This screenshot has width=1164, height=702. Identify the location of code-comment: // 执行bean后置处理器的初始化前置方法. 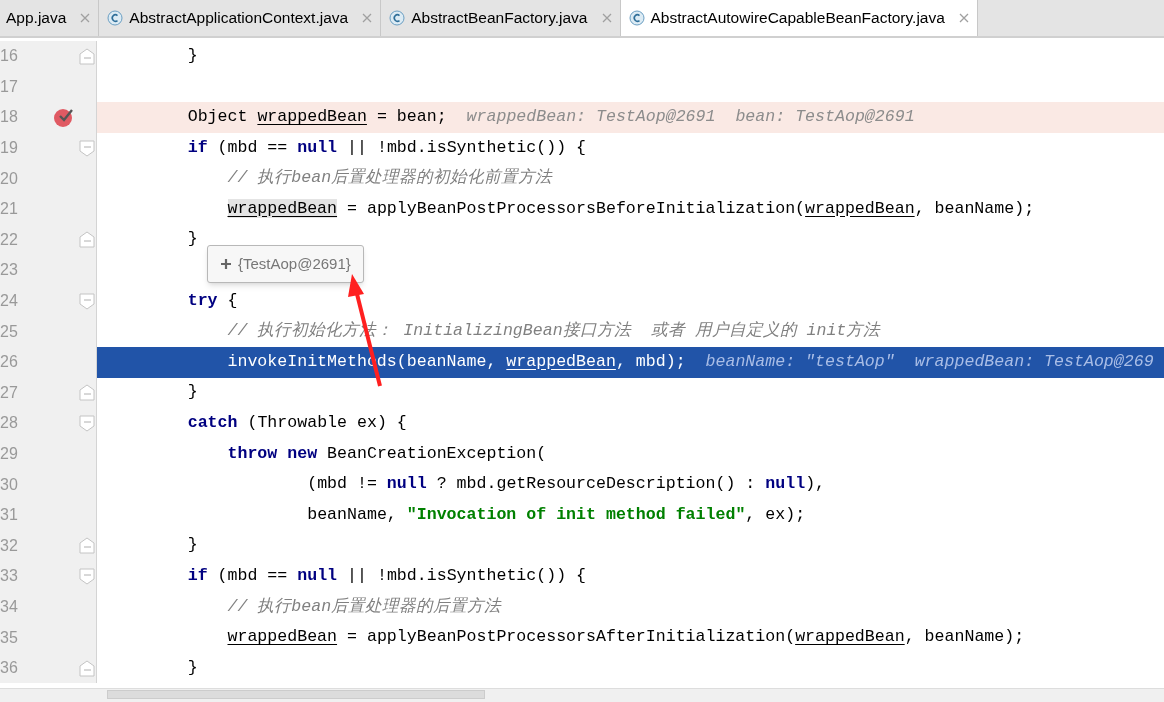
(390, 178).